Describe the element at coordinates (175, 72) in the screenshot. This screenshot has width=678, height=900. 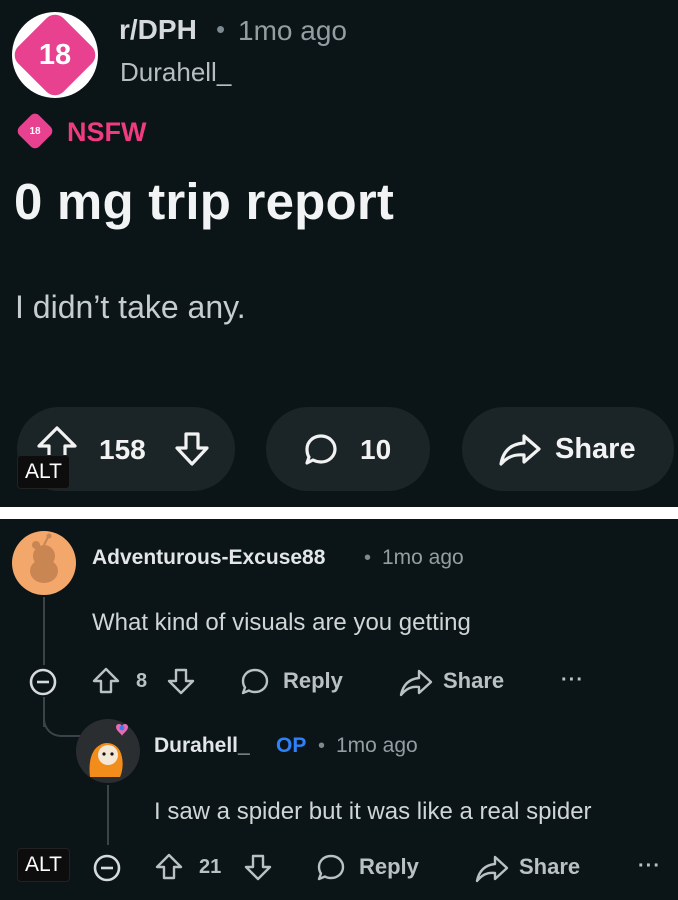
I see `post-author: Durahell_` at that location.